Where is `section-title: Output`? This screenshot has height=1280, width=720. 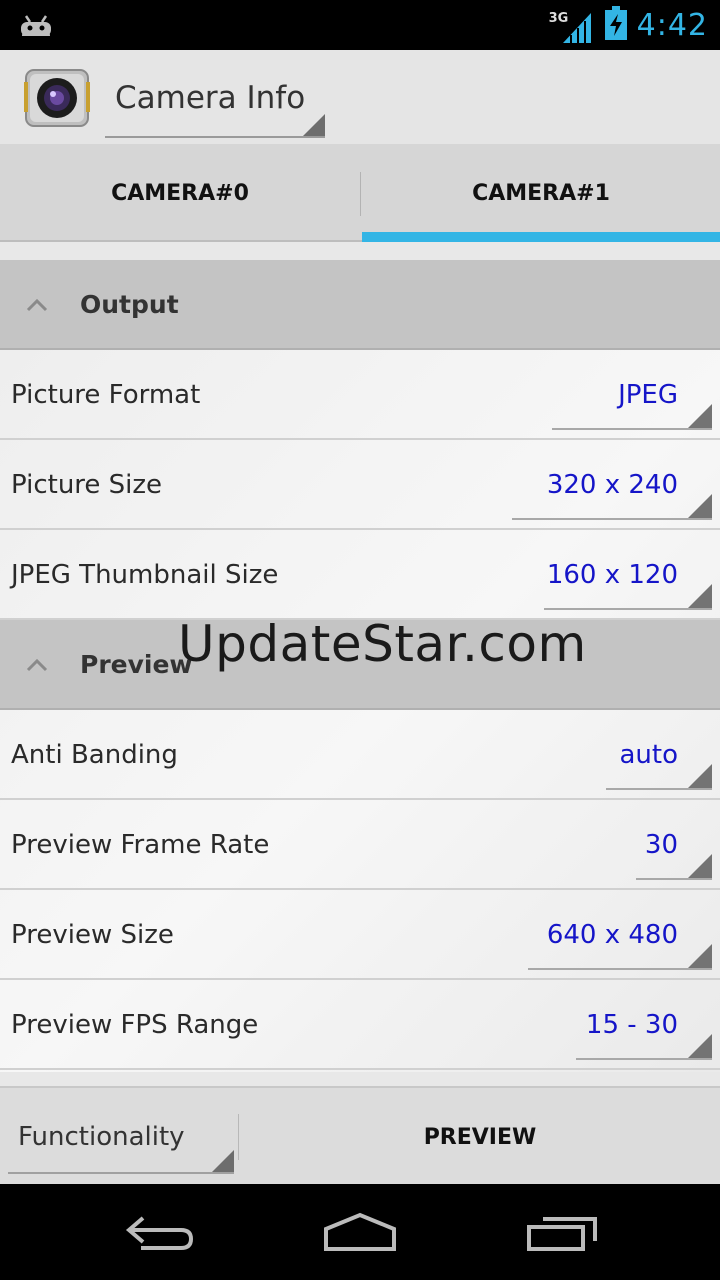 section-title: Output is located at coordinates (129, 304).